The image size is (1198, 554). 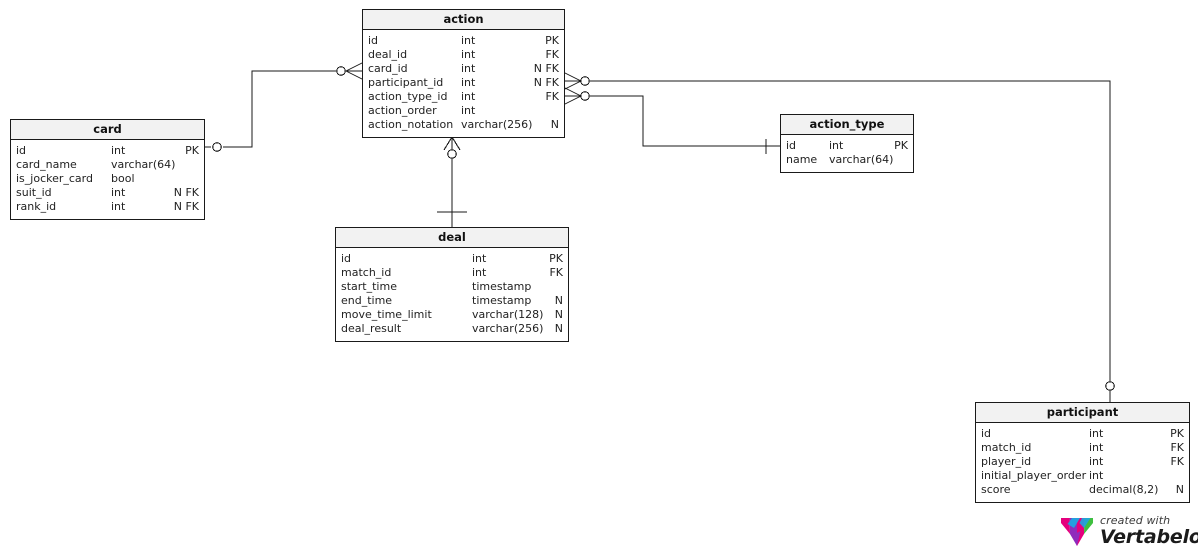 I want to click on column-name: player_id, so click(x=1006, y=461).